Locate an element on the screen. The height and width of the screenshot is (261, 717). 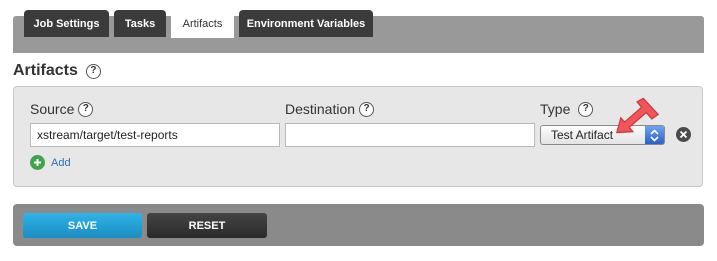
destination-label-text: Destination is located at coordinates (320, 109).